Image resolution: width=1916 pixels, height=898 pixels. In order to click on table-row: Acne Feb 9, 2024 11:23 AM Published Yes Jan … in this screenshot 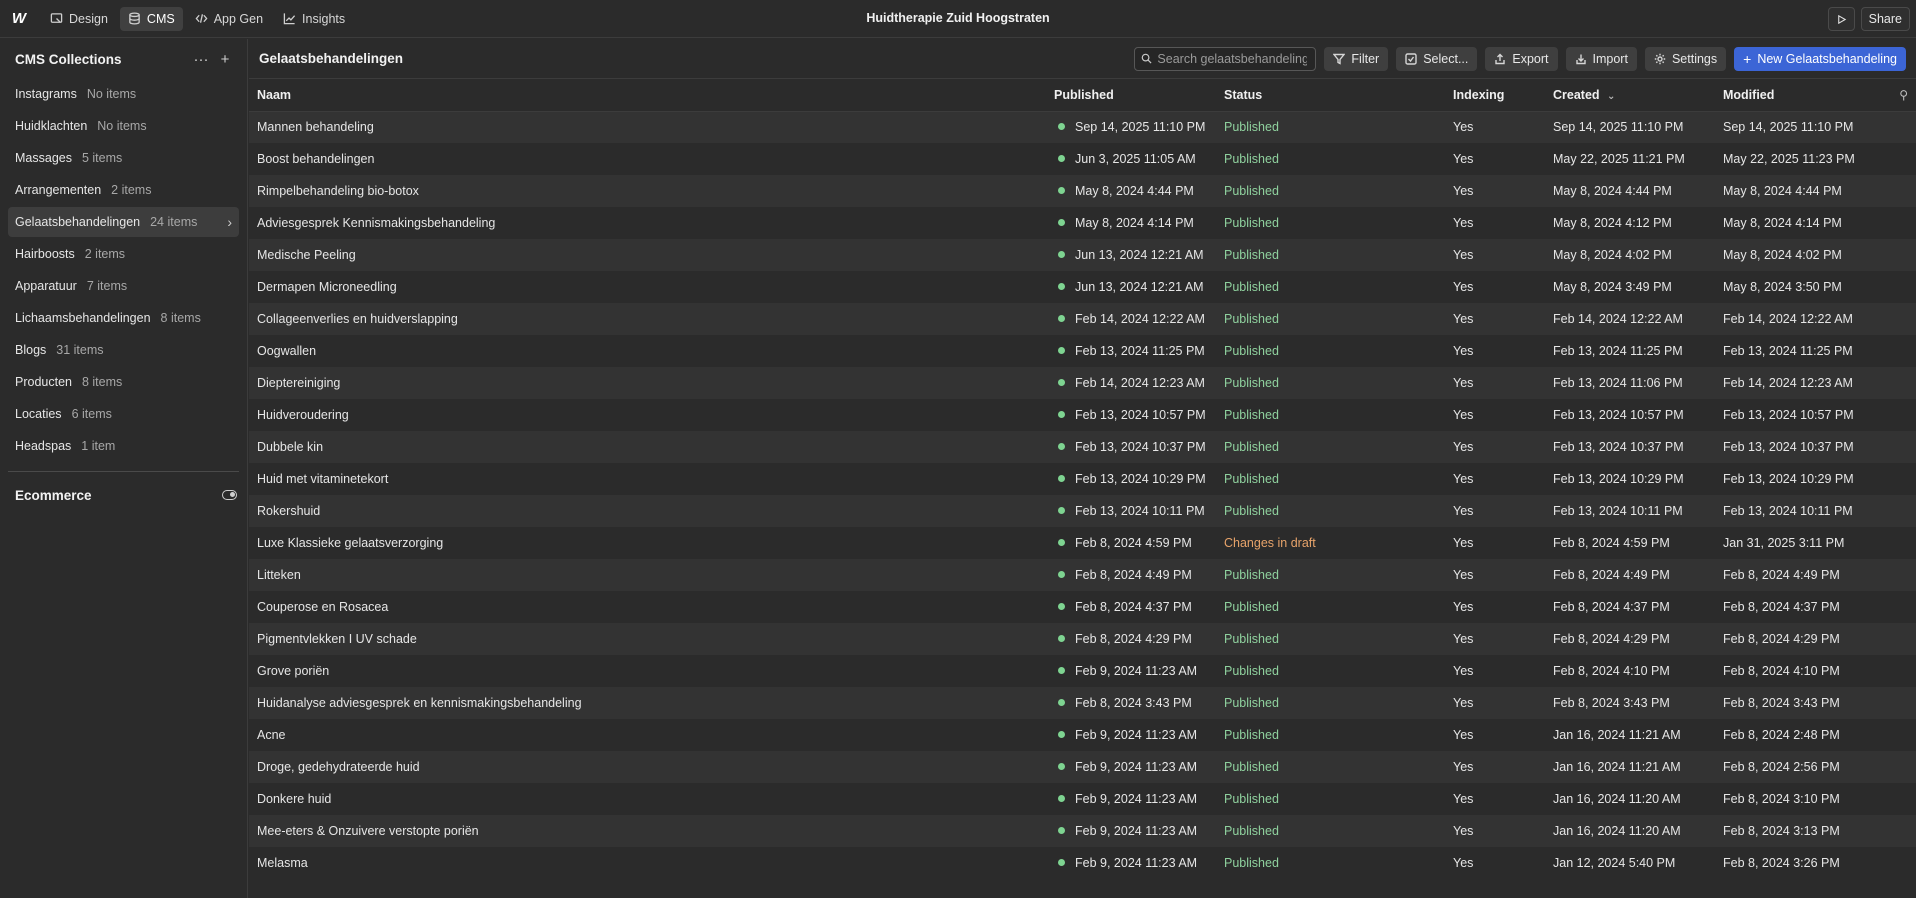, I will do `click(1082, 735)`.